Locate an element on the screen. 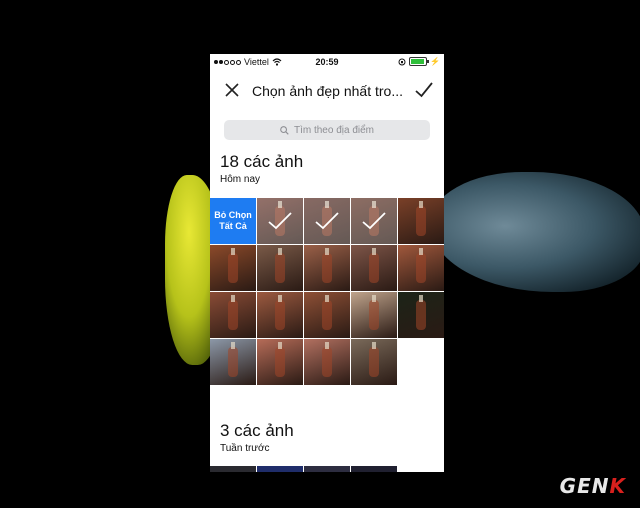  genk-watermark: GENK is located at coordinates (592, 486).